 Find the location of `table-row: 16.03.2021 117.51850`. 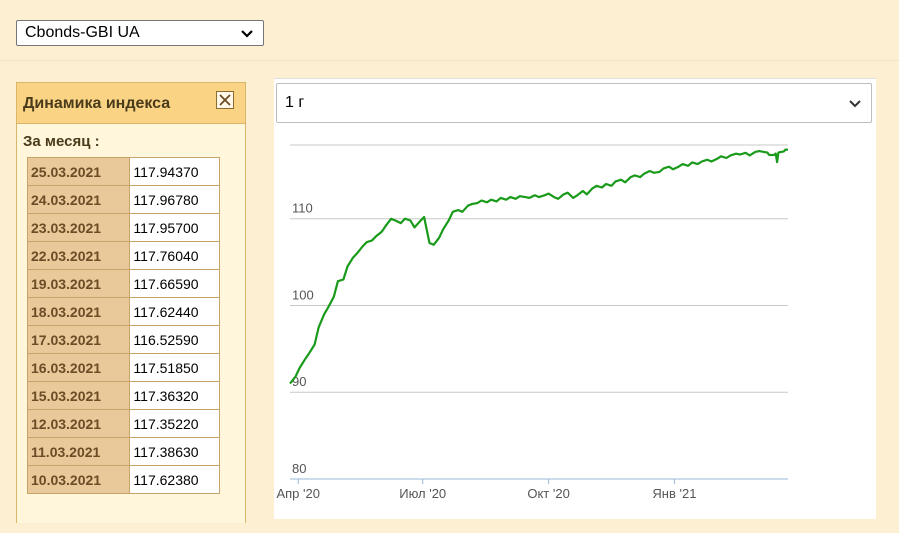

table-row: 16.03.2021 117.51850 is located at coordinates (123, 367).